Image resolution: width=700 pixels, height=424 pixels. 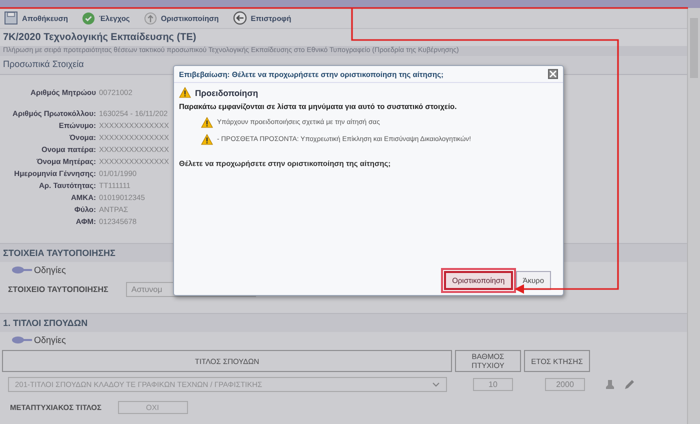 I want to click on scrollbar, so click(x=693, y=216).